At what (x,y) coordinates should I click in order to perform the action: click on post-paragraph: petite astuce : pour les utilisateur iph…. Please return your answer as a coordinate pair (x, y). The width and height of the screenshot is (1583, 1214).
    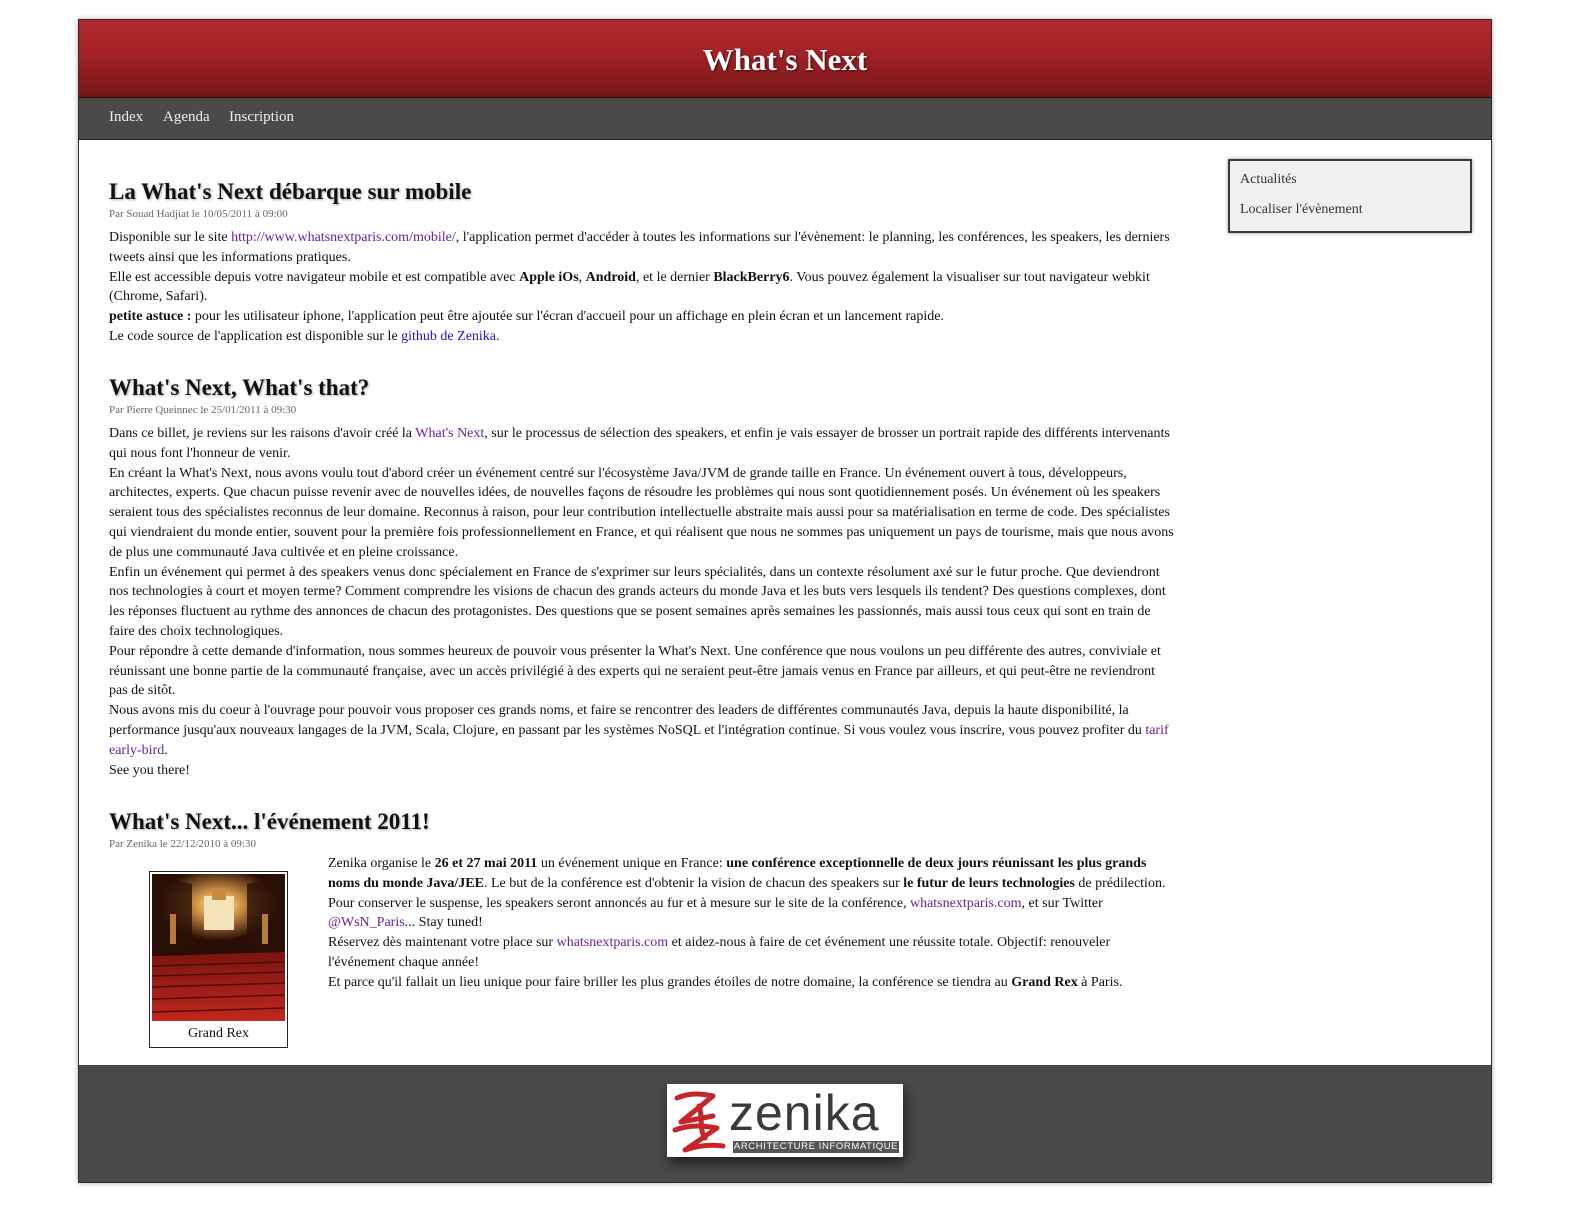
    Looking at the image, I should click on (526, 317).